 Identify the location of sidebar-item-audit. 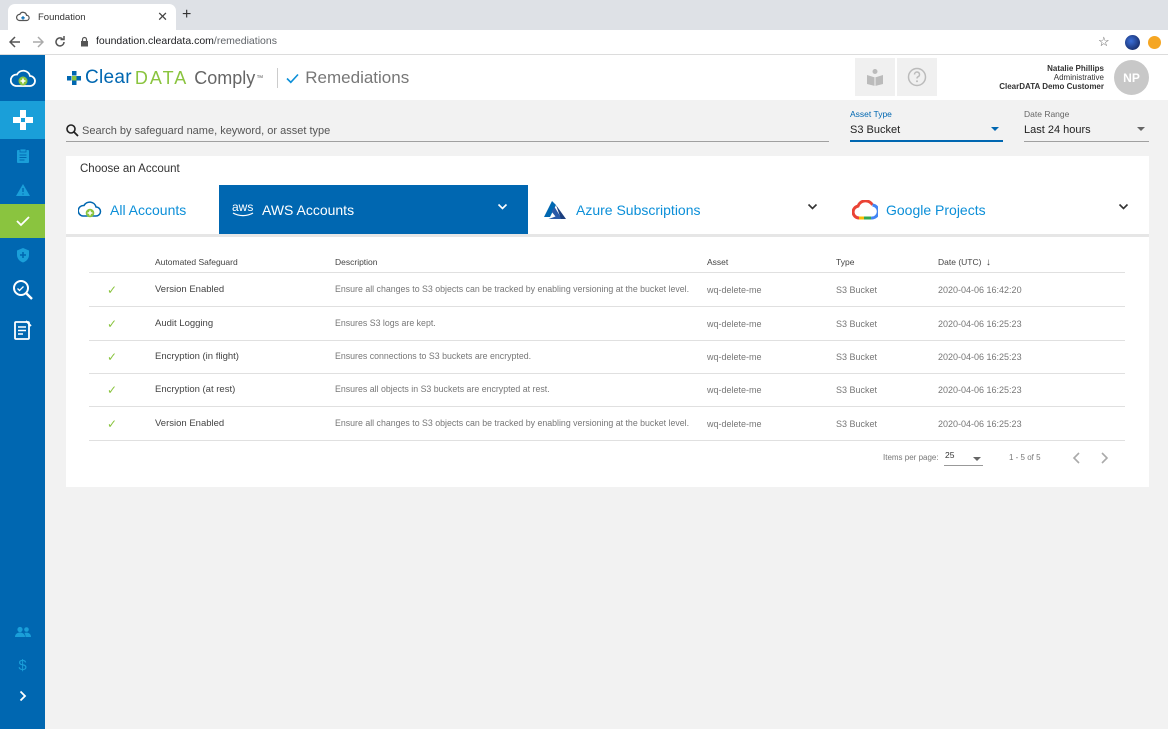
(22, 330).